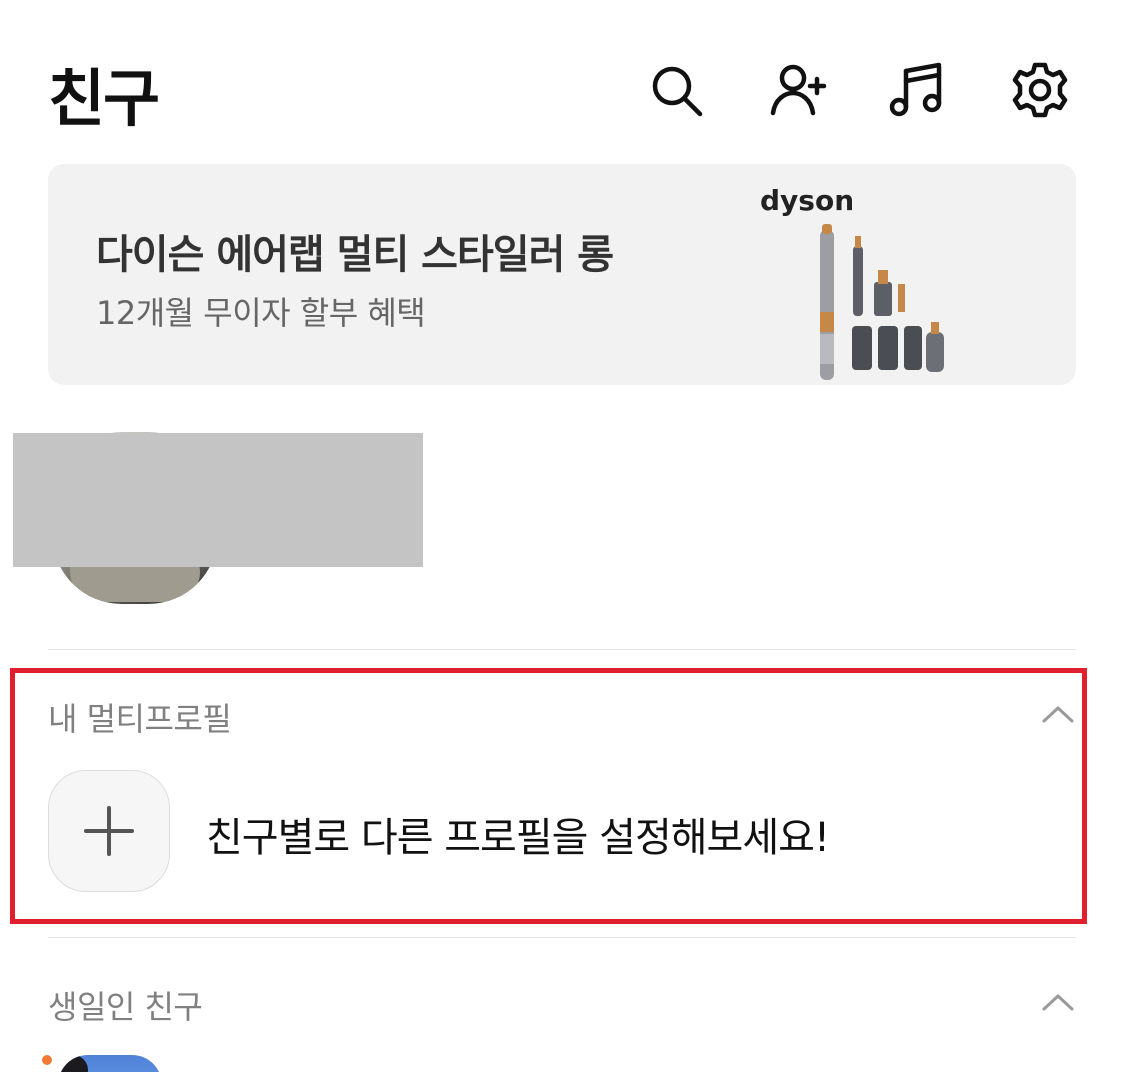 Image resolution: width=1125 pixels, height=1072 pixels. Describe the element at coordinates (676, 90) in the screenshot. I see `search-icon` at that location.